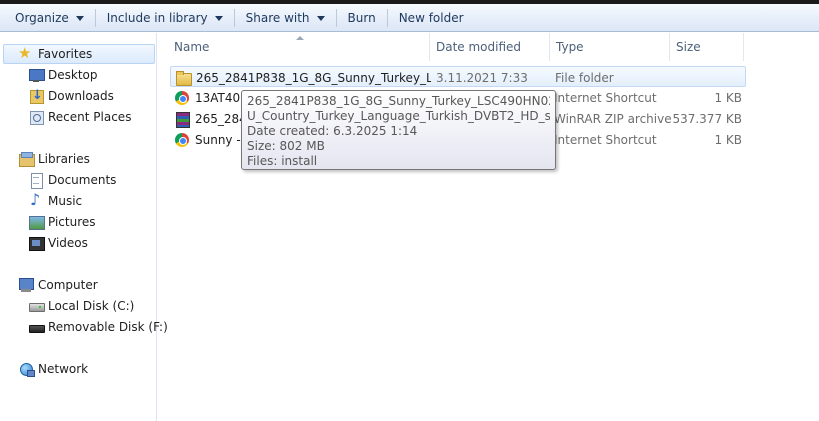 This screenshot has width=819, height=421. Describe the element at coordinates (26, 53) in the screenshot. I see `star-icon` at that location.